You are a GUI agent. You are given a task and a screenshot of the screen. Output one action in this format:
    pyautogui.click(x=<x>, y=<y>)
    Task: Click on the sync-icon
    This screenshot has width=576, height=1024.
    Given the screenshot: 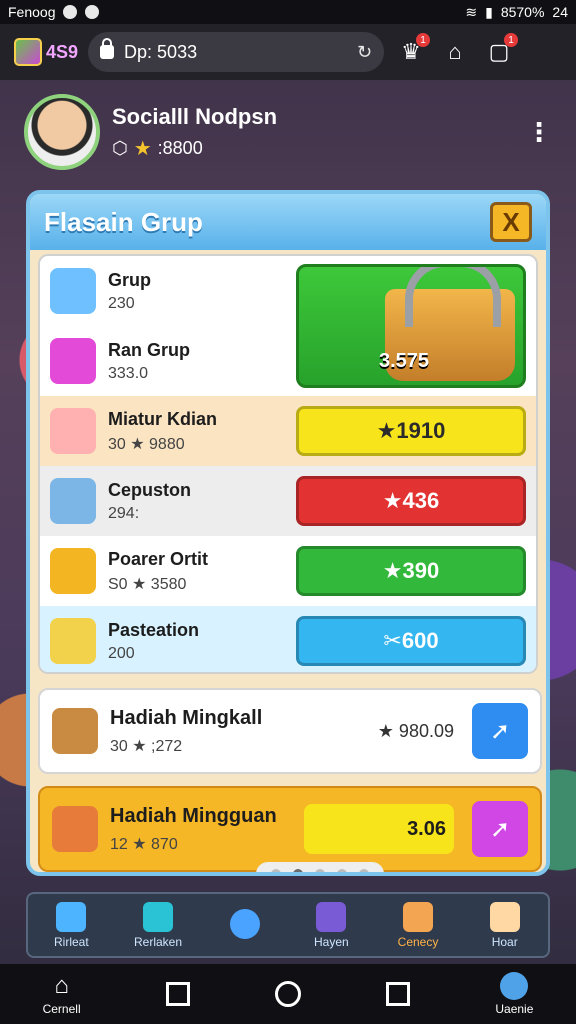 What is the action you would take?
    pyautogui.click(x=92, y=12)
    